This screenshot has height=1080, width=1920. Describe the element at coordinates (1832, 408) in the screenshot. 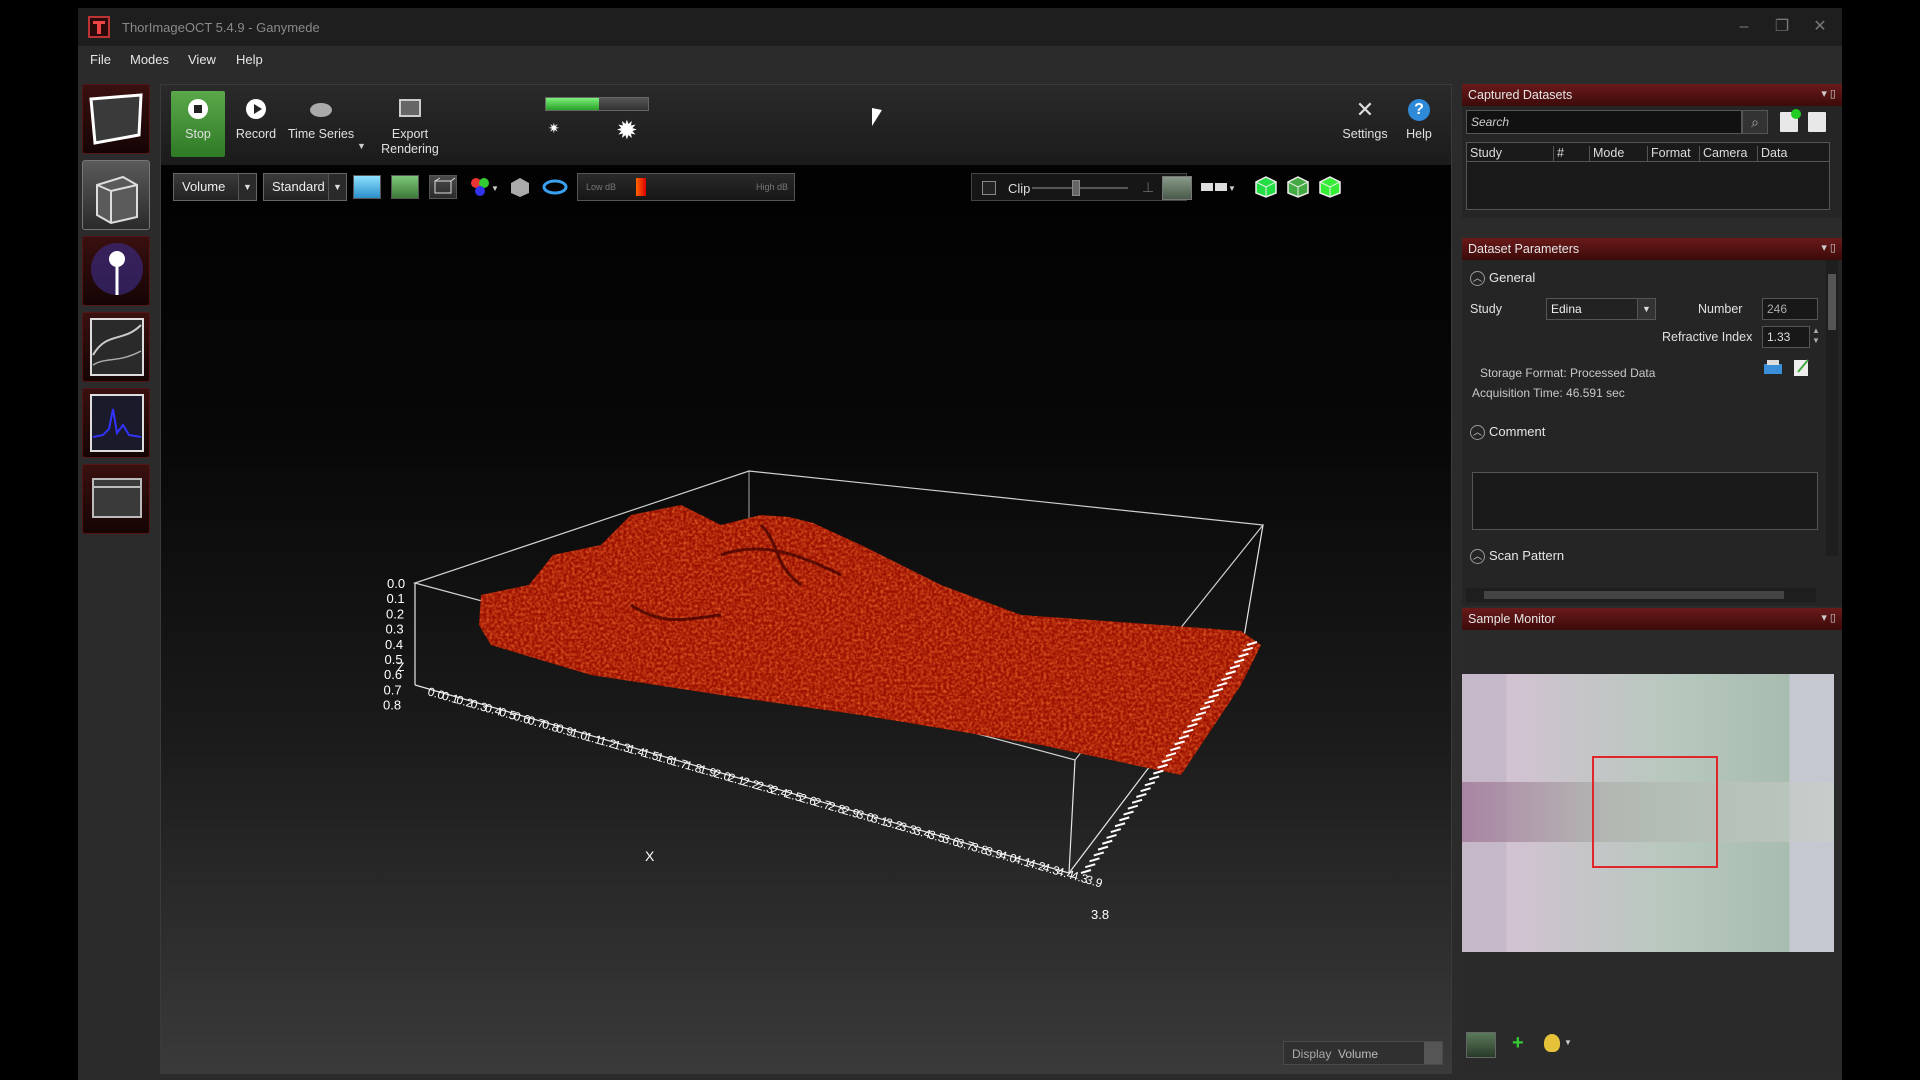

I see `parameters-vertical-scrollbar` at that location.